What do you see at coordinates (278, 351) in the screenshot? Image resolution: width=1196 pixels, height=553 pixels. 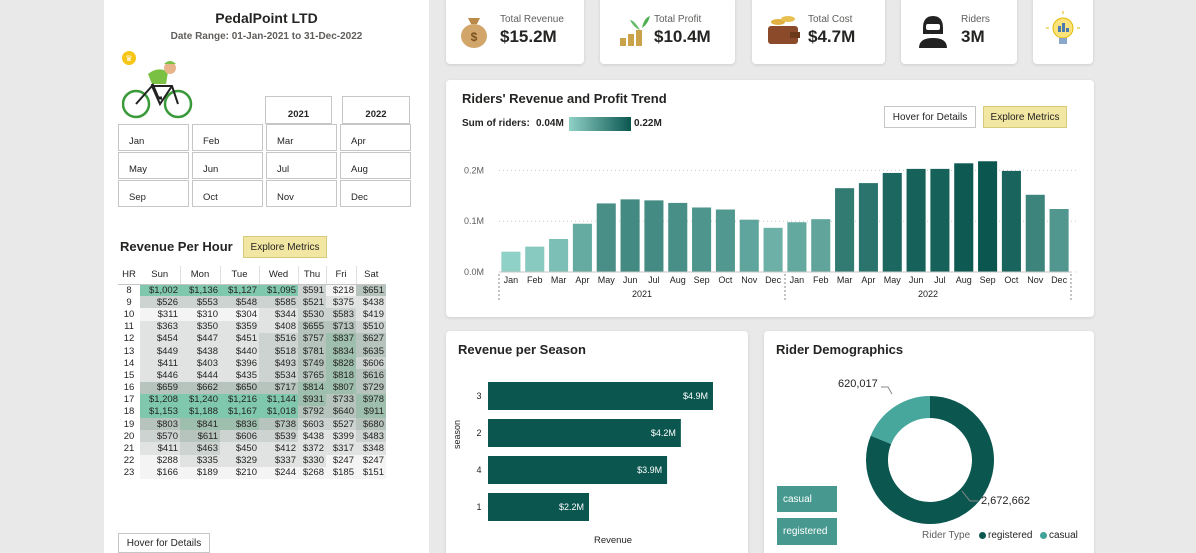 I see `revenue-cell: $518` at bounding box center [278, 351].